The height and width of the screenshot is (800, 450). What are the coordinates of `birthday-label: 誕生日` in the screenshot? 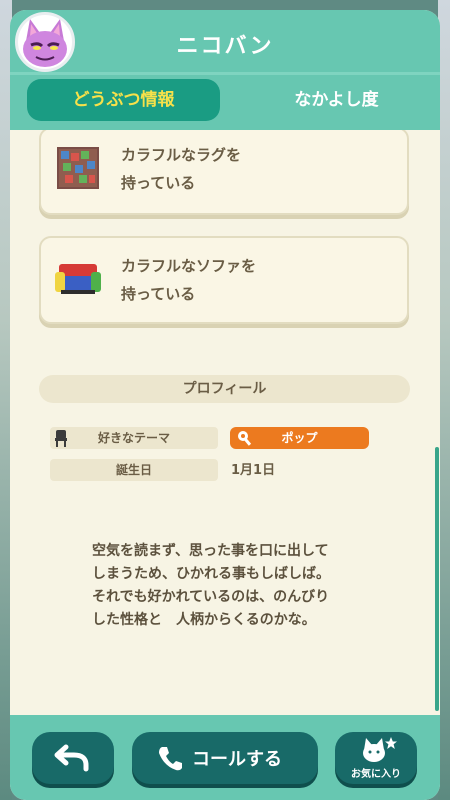 It's located at (134, 470).